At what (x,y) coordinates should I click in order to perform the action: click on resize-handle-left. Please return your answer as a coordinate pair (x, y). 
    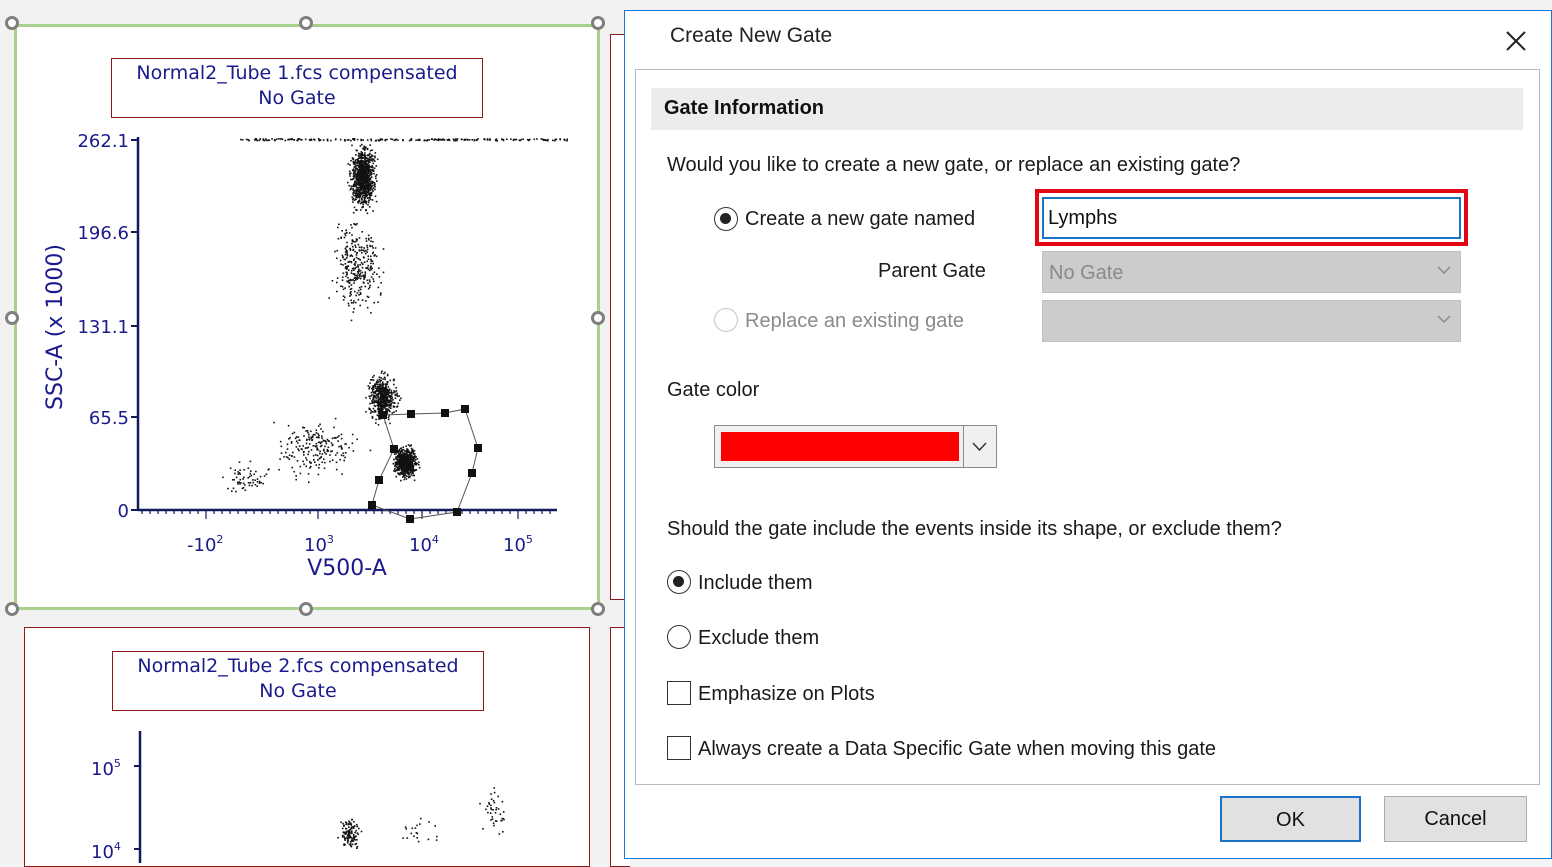
    Looking at the image, I should click on (12, 318).